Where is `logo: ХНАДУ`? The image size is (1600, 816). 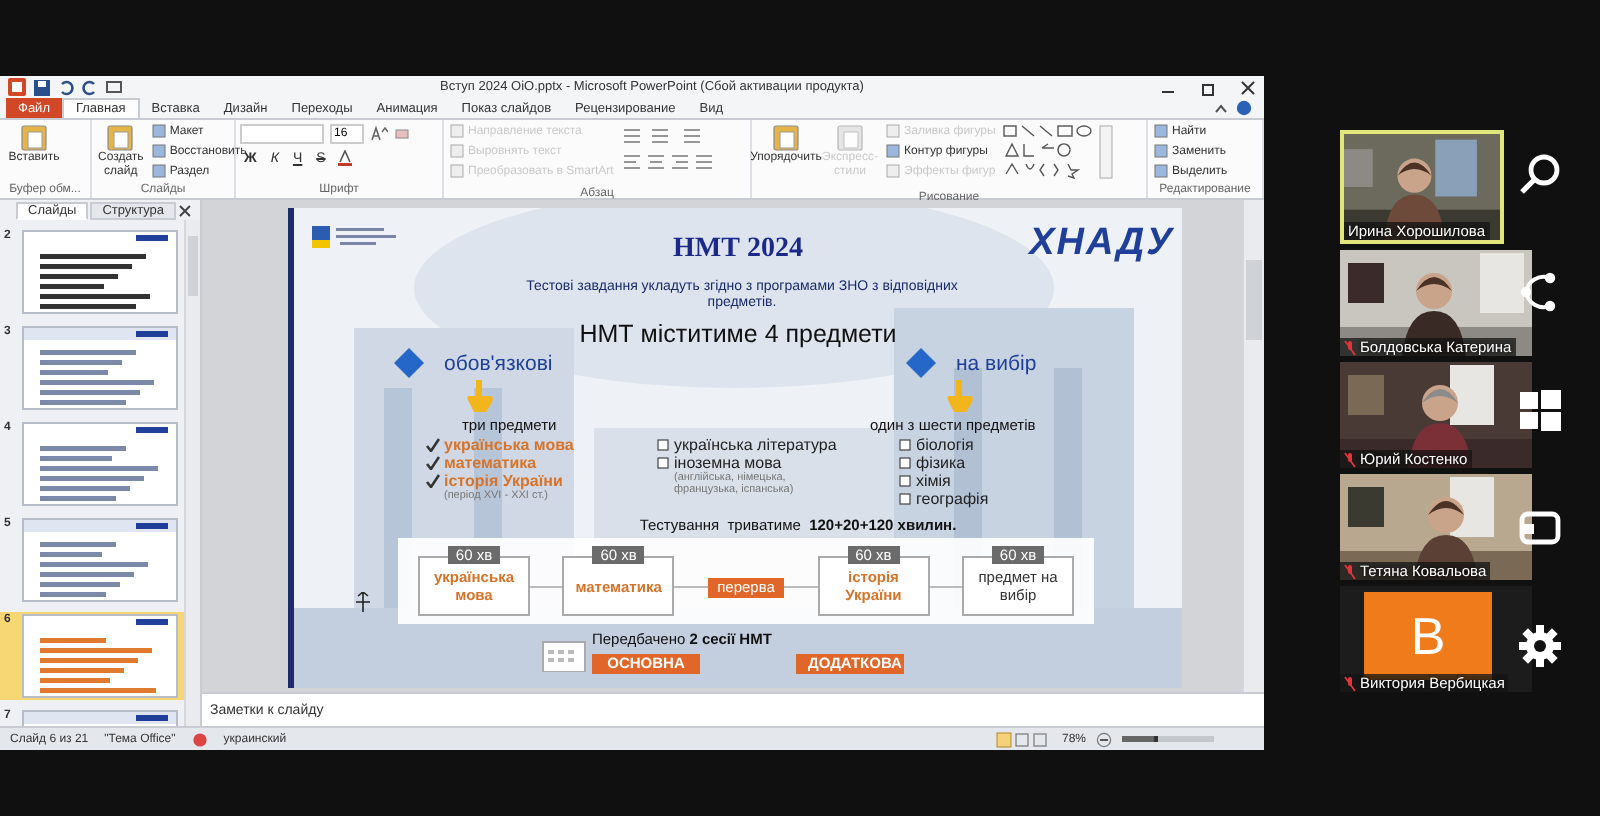 logo: ХНАДУ is located at coordinates (1101, 244).